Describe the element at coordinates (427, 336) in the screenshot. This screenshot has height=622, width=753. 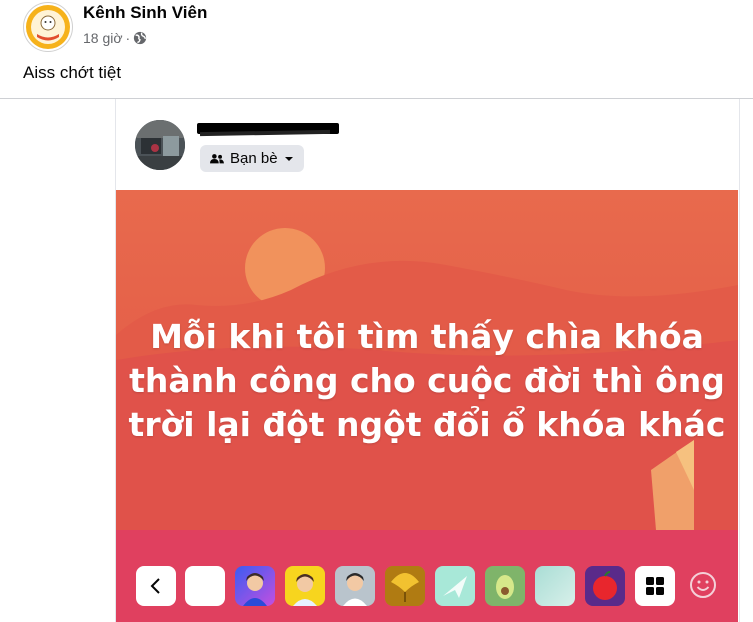
I see `banner-line-1: Mỗi khi tôi tìm thấy chìa khóa` at that location.